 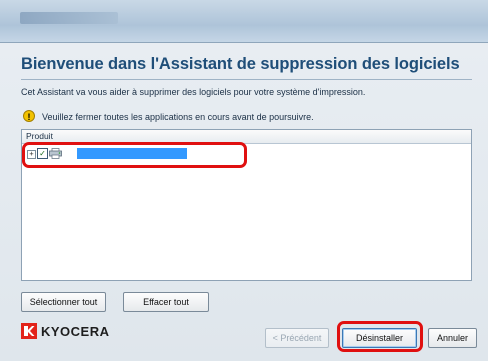 I want to click on kyocera-logo: KYOCERA, so click(x=65, y=331).